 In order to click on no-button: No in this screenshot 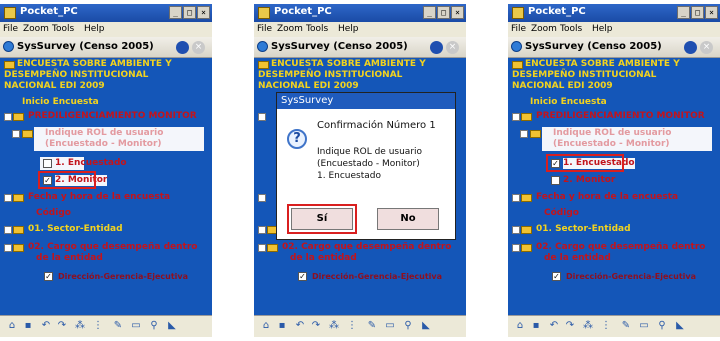, I will do `click(408, 219)`.